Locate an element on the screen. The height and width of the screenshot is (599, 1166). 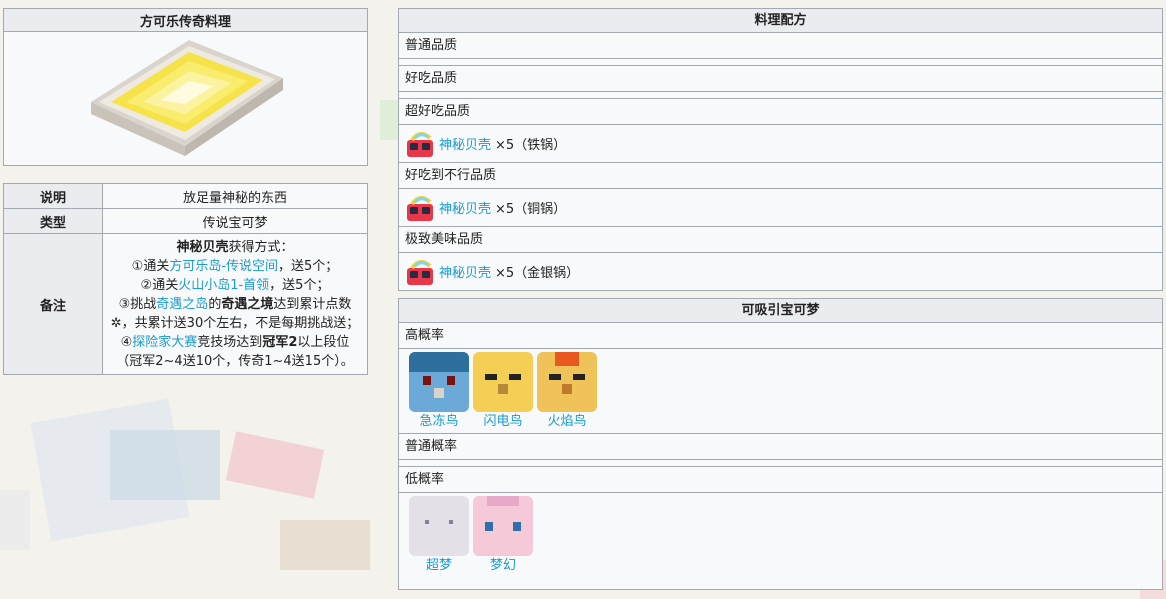
remark-line-2: ②通关火山小岛1-首领，送5个； is located at coordinates (235, 285).